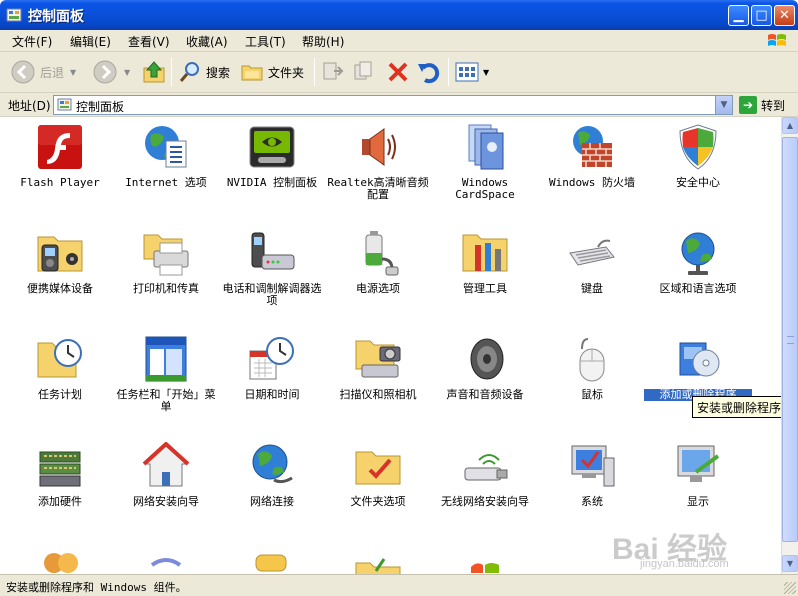  I want to click on network-partial-icon, so click(166, 562).